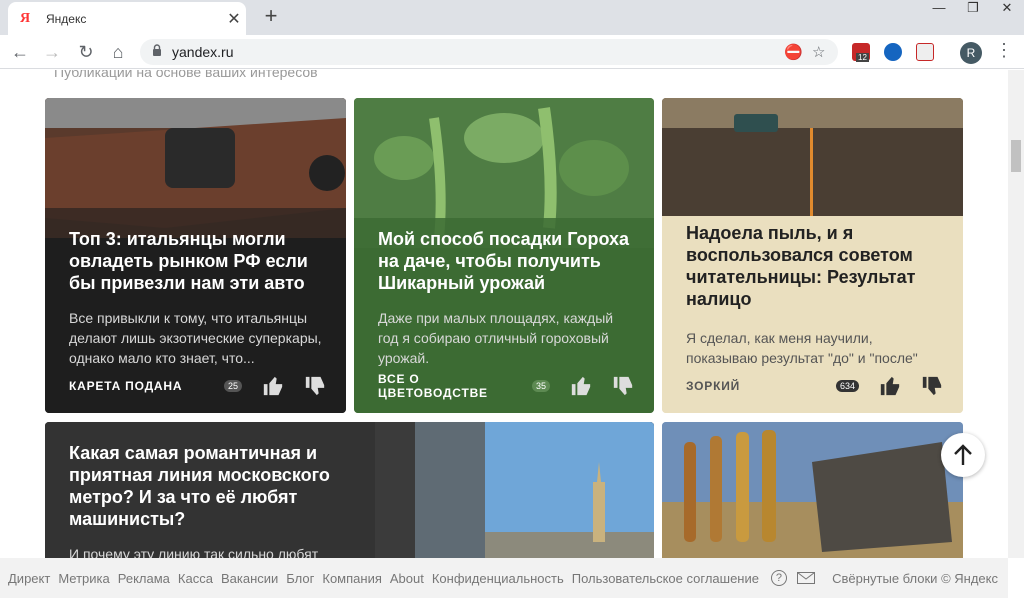 Image resolution: width=1024 pixels, height=600 pixels. Describe the element at coordinates (818, 52) in the screenshot. I see `bookmark-star-icon: ☆` at that location.